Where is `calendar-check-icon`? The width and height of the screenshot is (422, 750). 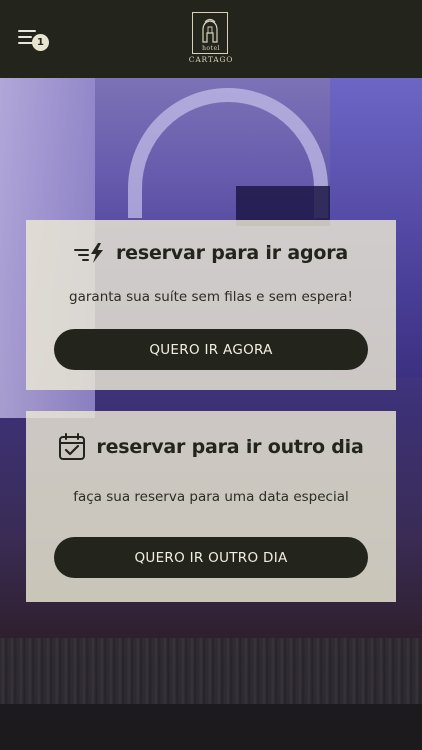 calendar-check-icon is located at coordinates (72, 446).